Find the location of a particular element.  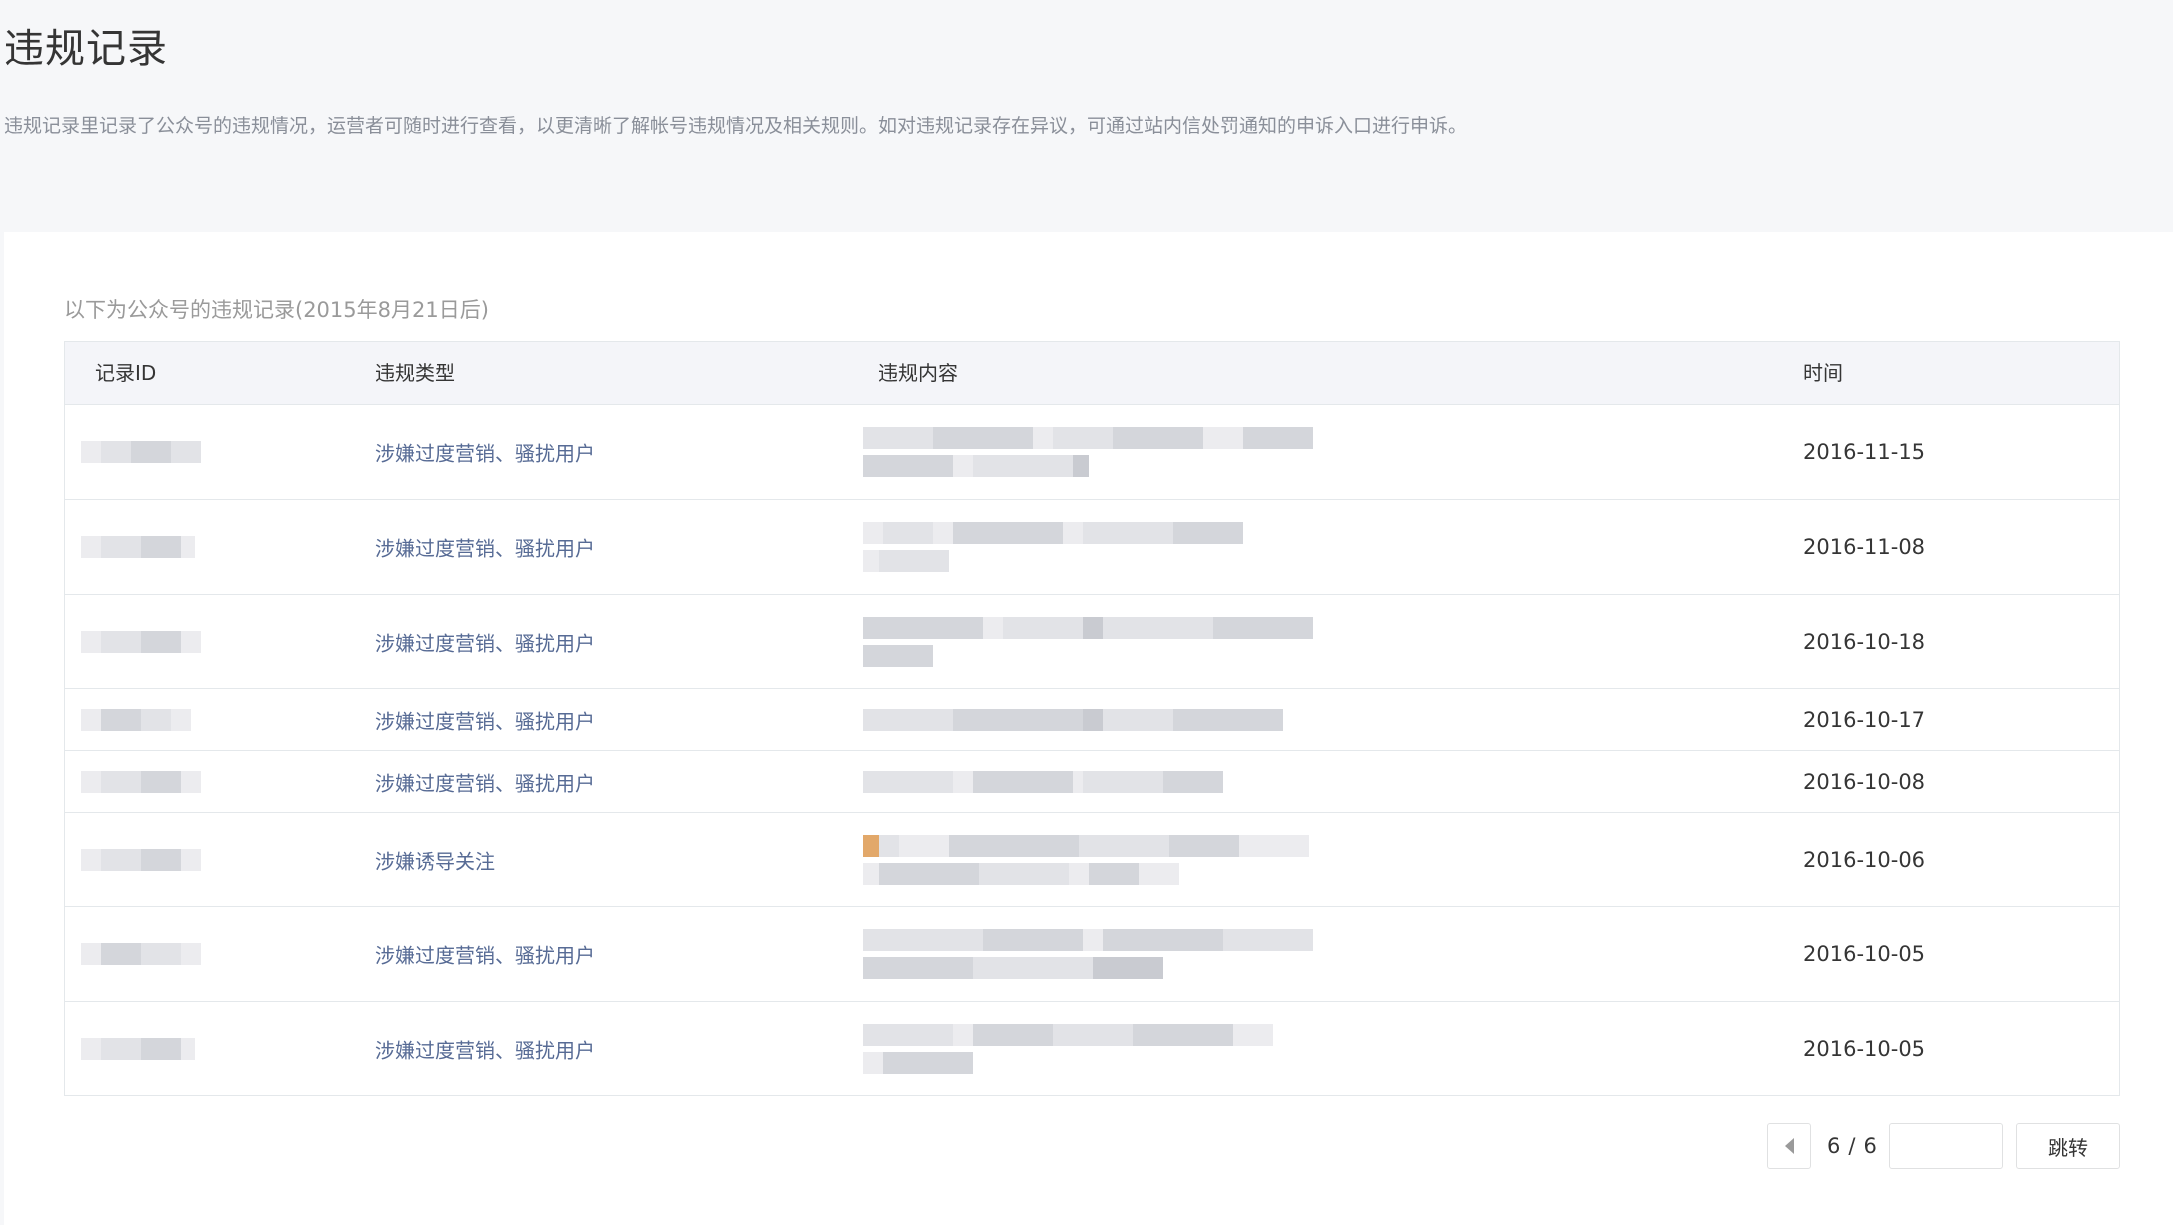

pagination: 6 / 6 跳转 is located at coordinates (1943, 1146).